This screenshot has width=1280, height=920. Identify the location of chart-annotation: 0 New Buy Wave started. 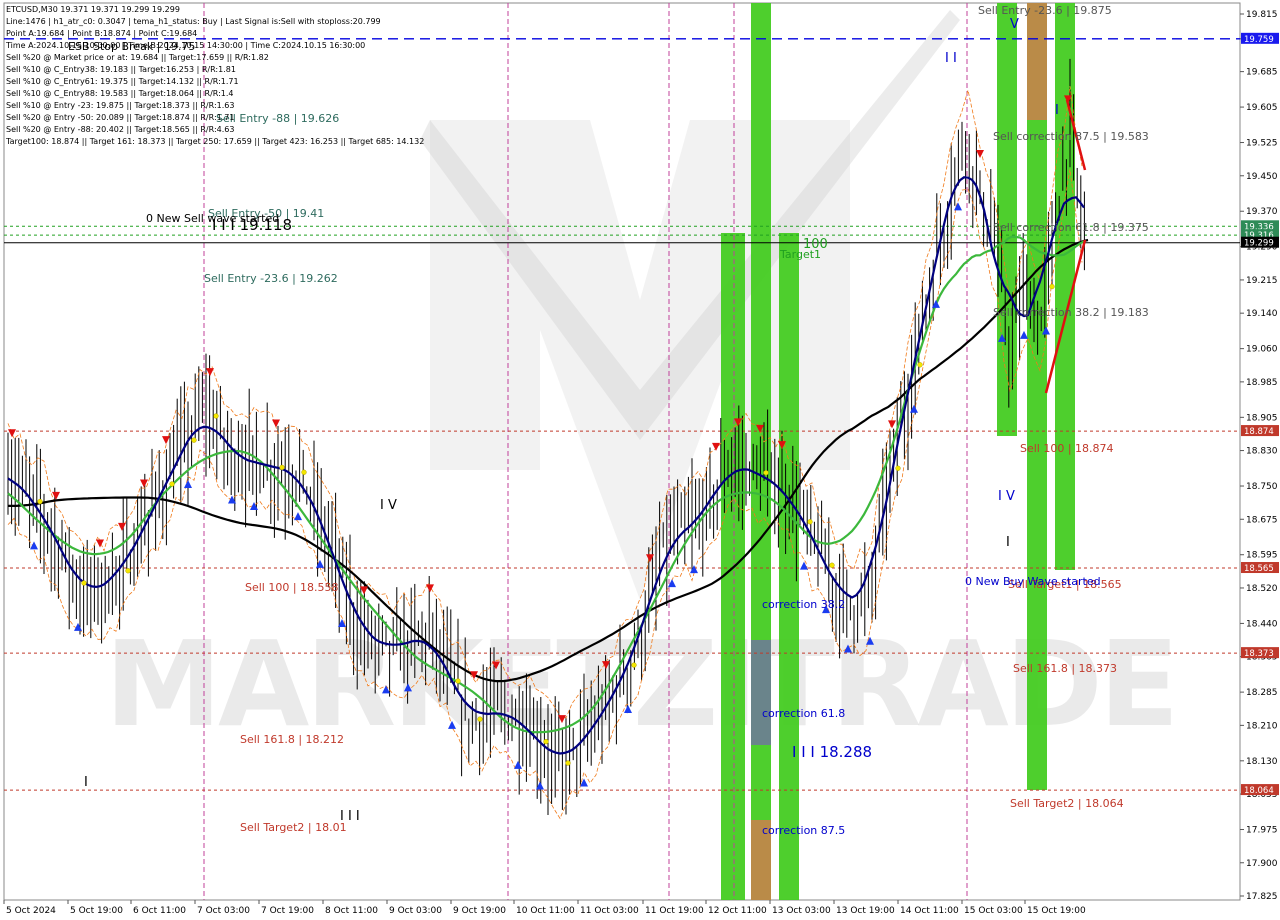
(1033, 581).